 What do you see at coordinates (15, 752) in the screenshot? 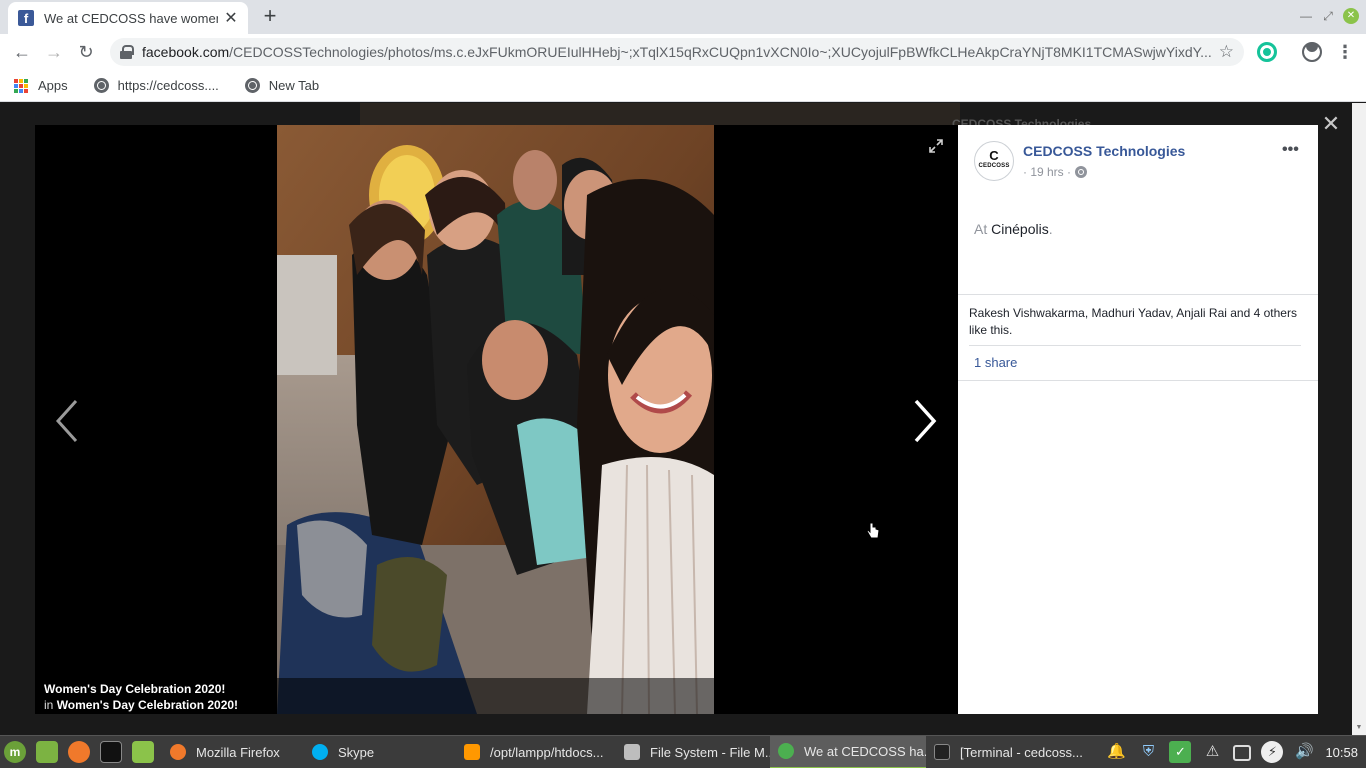
I see `mint-menu-icon: m` at bounding box center [15, 752].